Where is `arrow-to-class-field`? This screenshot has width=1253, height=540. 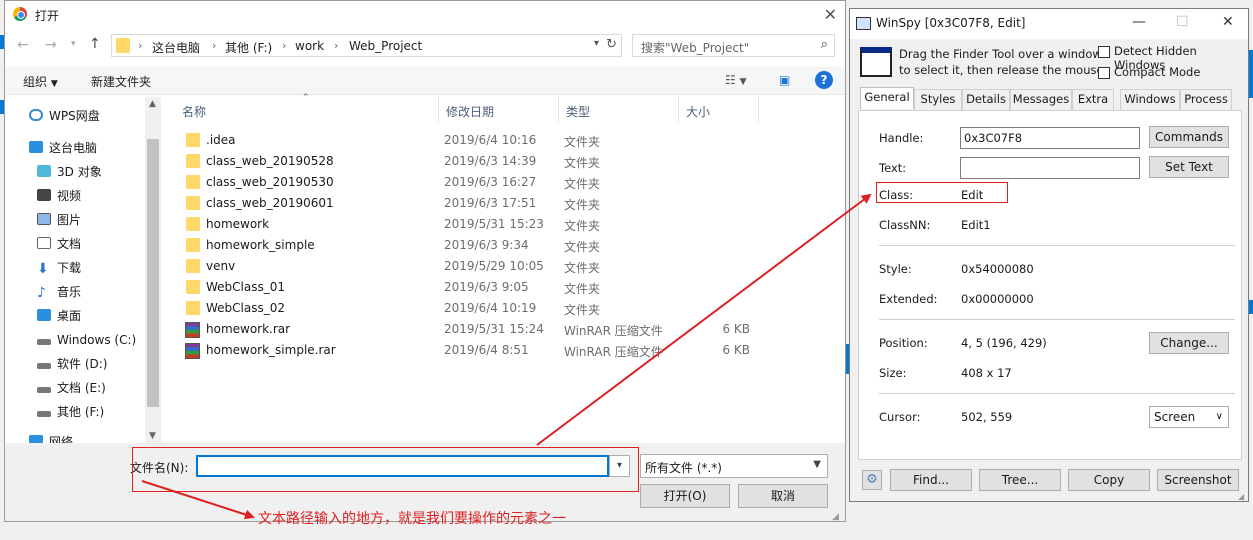
arrow-to-class-field is located at coordinates (704, 319).